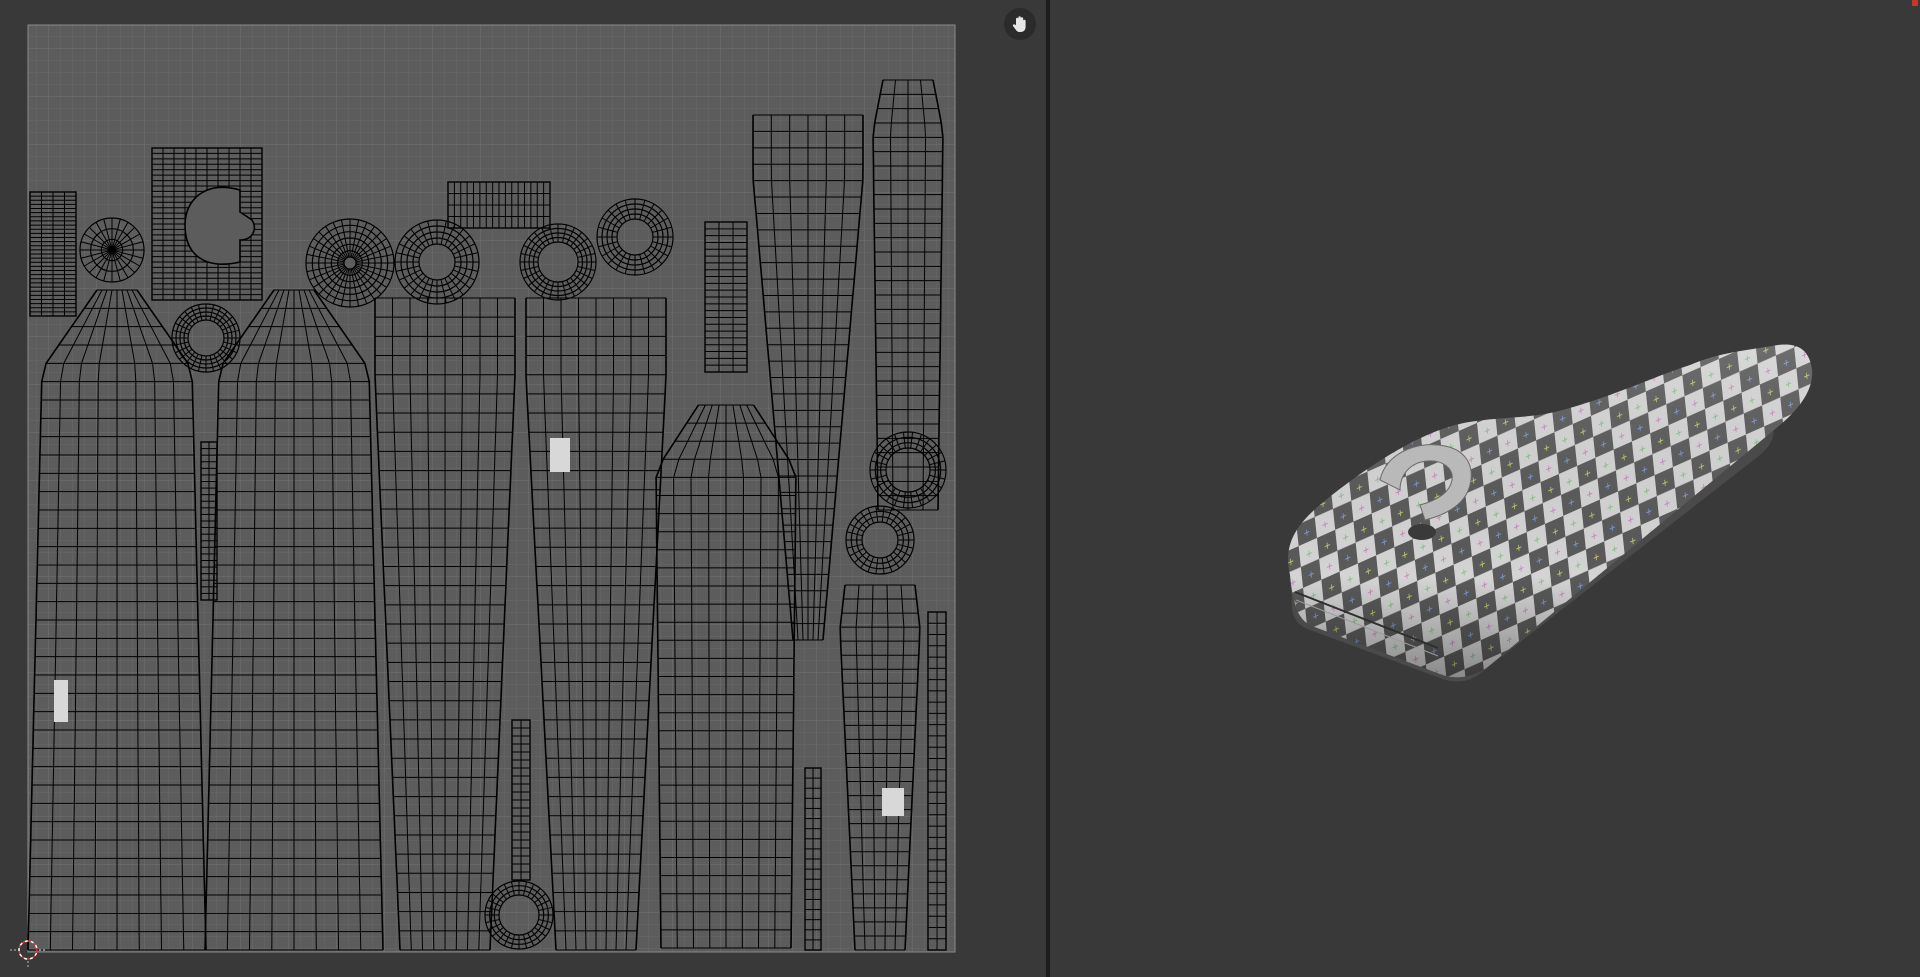 Image resolution: width=1920 pixels, height=977 pixels. I want to click on uv-island-strip-e, so click(521, 800).